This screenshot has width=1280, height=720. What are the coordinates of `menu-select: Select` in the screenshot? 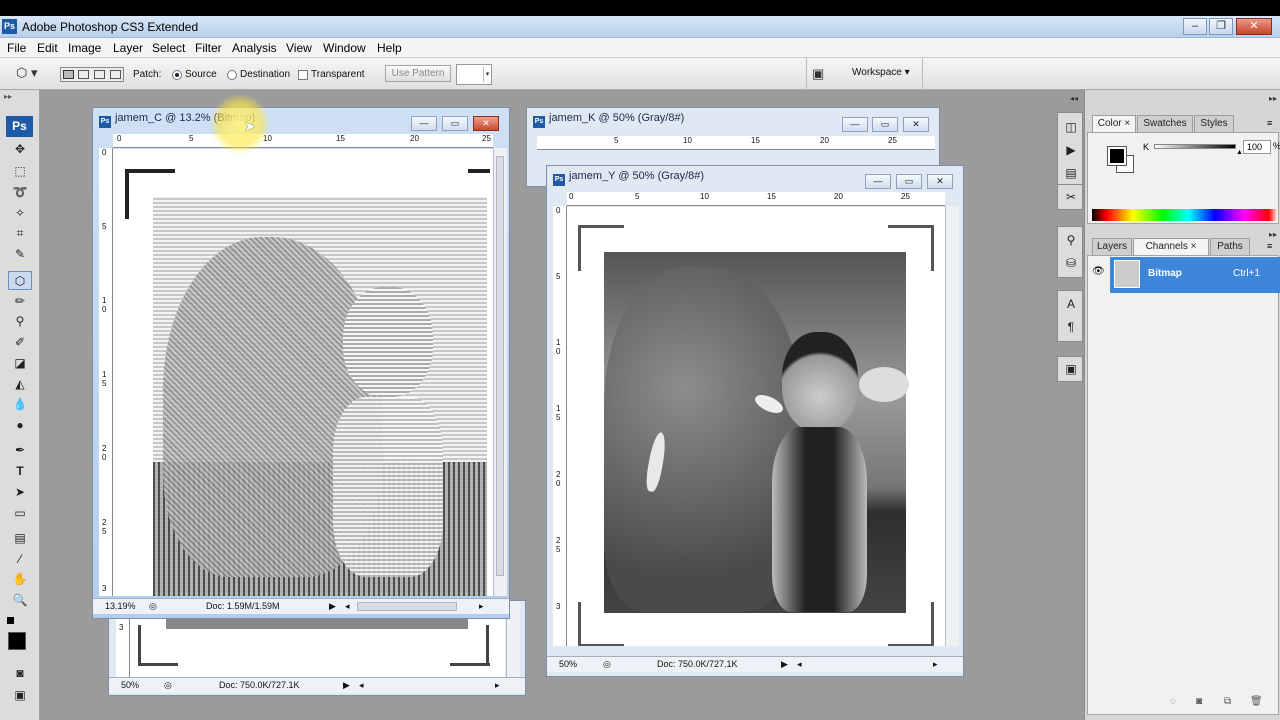 It's located at (168, 48).